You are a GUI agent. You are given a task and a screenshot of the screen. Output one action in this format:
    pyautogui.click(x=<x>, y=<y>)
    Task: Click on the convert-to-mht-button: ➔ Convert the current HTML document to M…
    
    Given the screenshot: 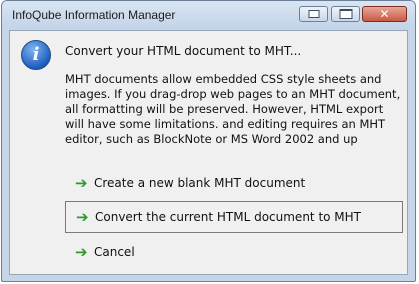 What is the action you would take?
    pyautogui.click(x=234, y=217)
    